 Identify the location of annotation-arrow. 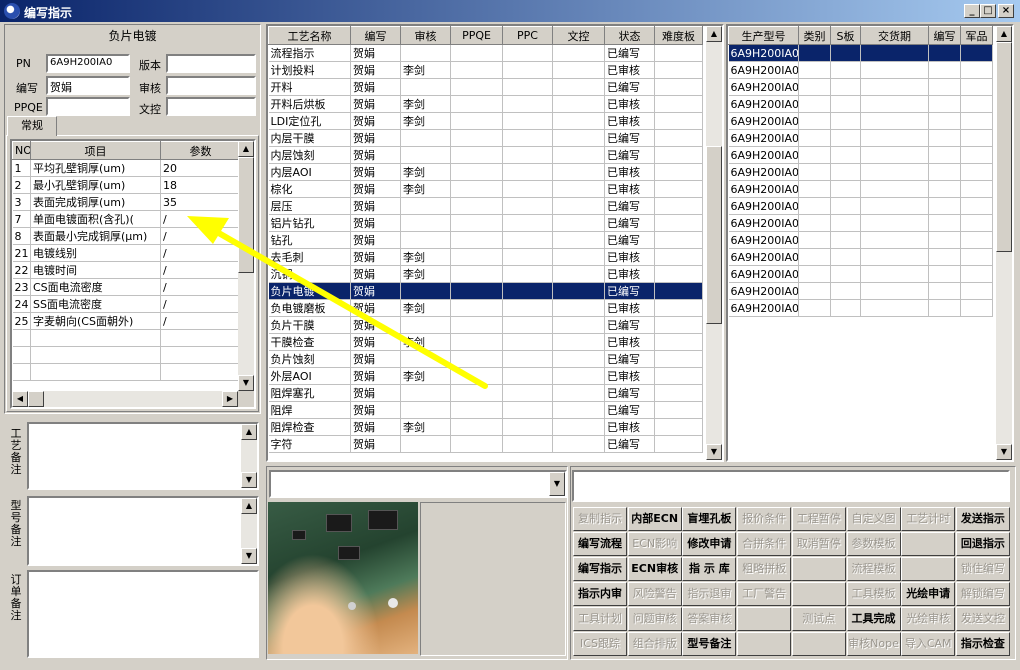
(337, 302).